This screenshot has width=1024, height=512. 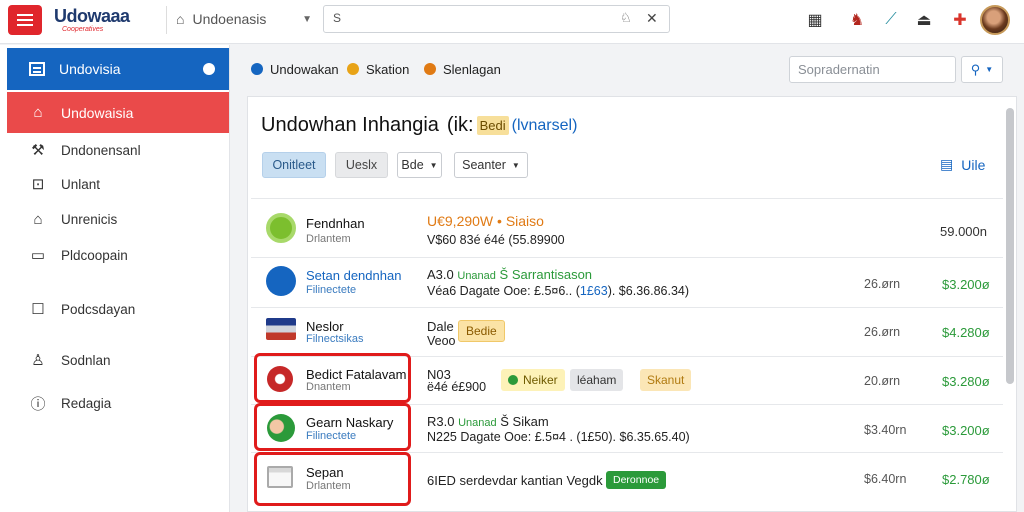 What do you see at coordinates (441, 341) in the screenshot?
I see `row-detail: Veoo` at bounding box center [441, 341].